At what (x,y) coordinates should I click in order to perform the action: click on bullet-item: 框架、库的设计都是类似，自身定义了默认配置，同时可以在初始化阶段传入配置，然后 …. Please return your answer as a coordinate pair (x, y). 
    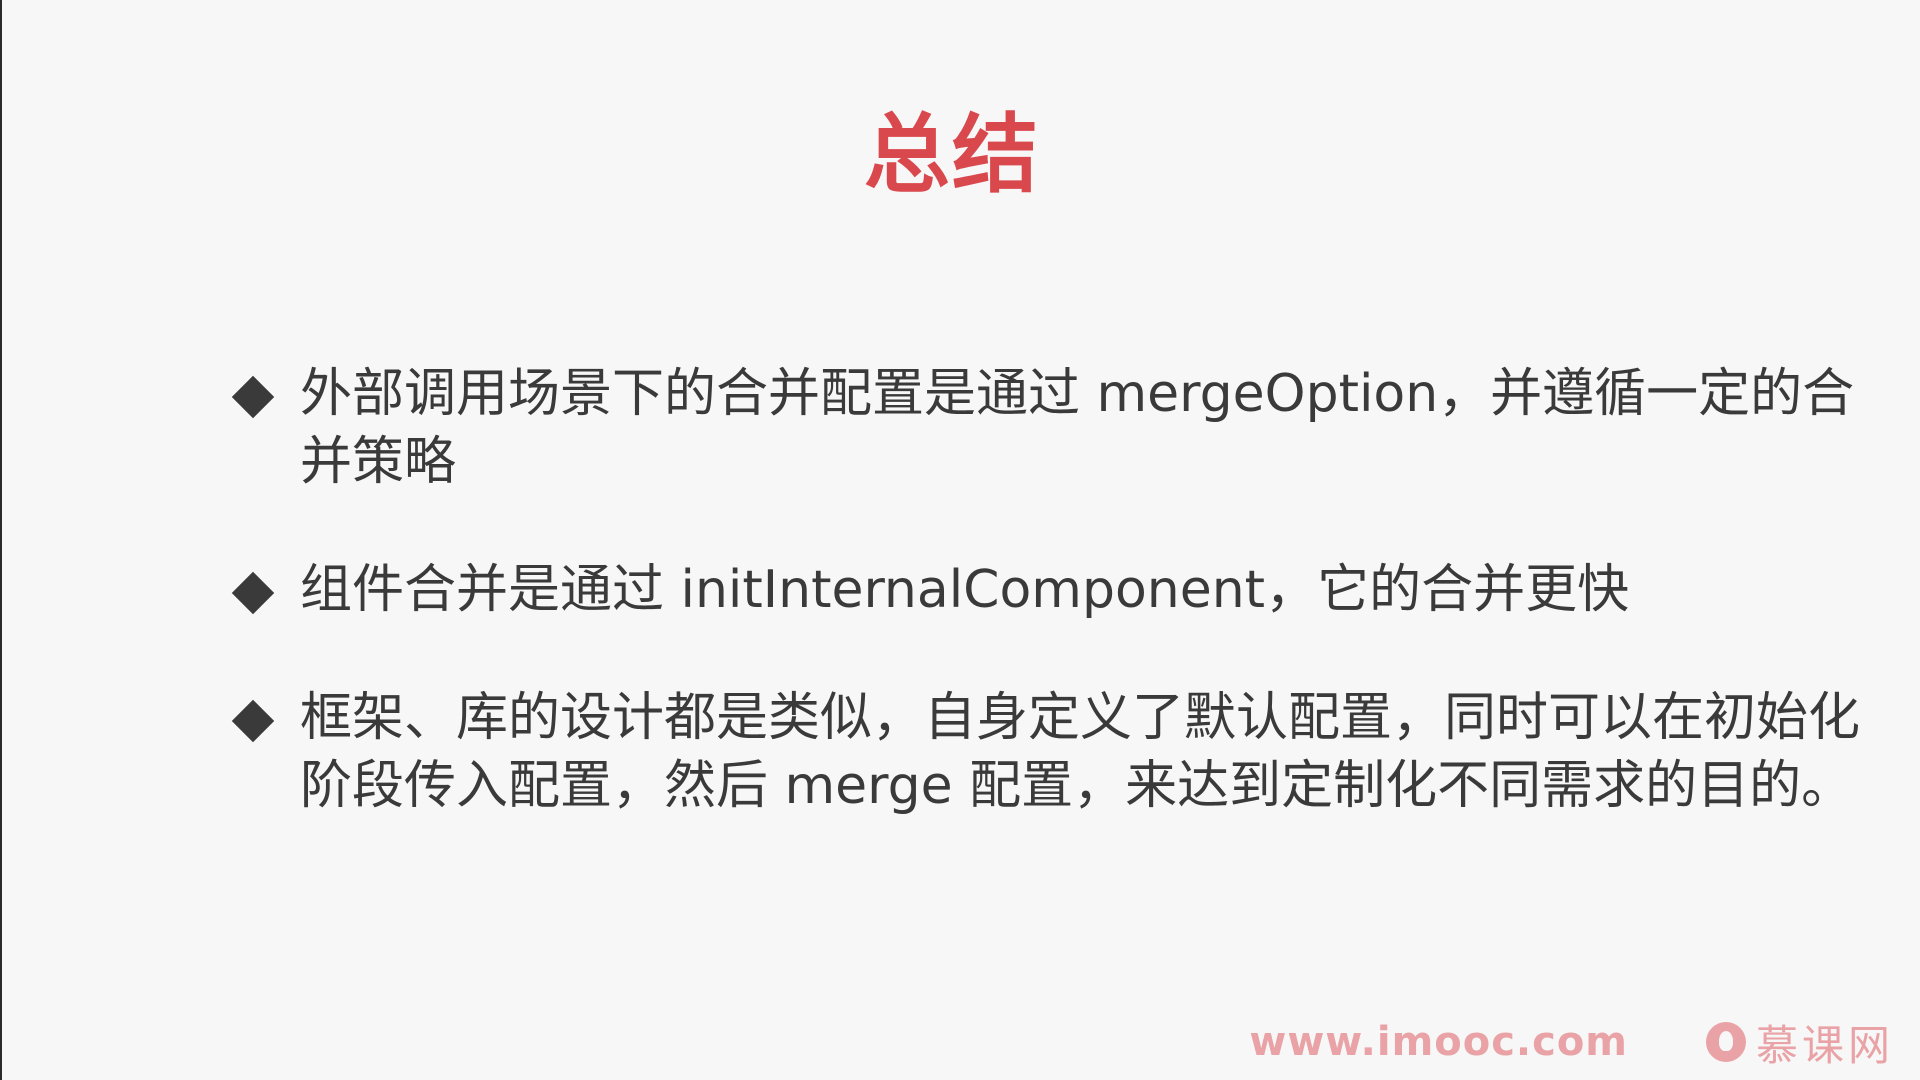
    Looking at the image, I should click on (1066, 752).